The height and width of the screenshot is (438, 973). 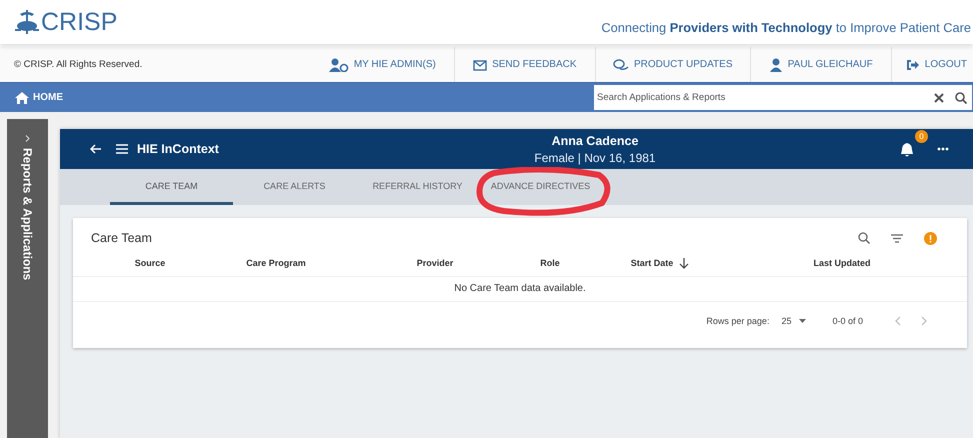 What do you see at coordinates (775, 65) in the screenshot?
I see `person-icon` at bounding box center [775, 65].